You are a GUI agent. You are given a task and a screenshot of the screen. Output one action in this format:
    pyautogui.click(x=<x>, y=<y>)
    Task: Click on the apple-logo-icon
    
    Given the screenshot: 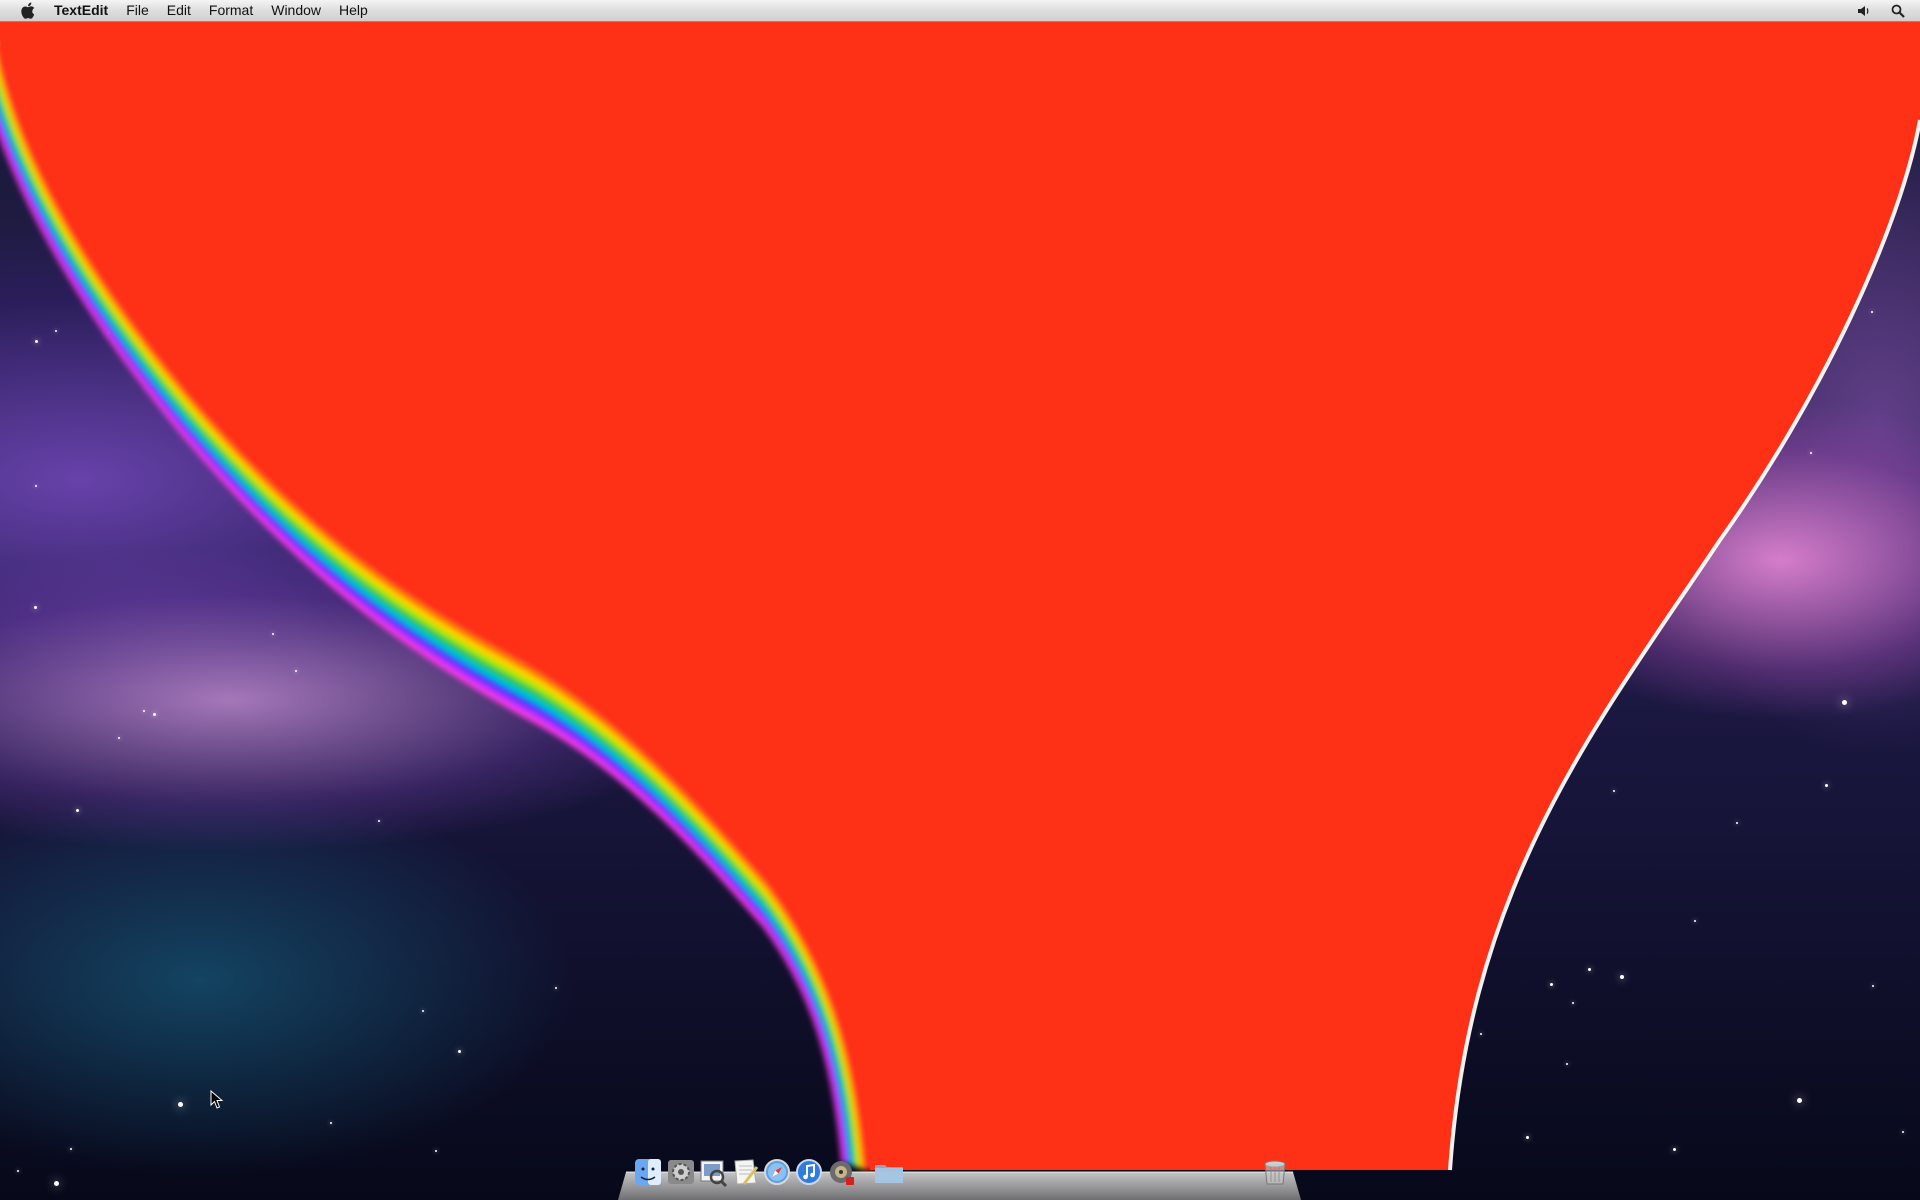 What is the action you would take?
    pyautogui.click(x=27, y=10)
    